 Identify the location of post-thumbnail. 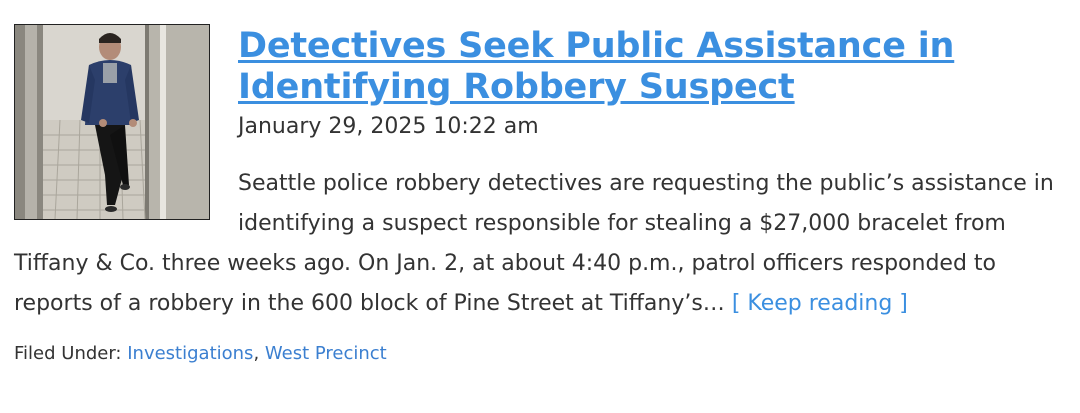
(112, 122).